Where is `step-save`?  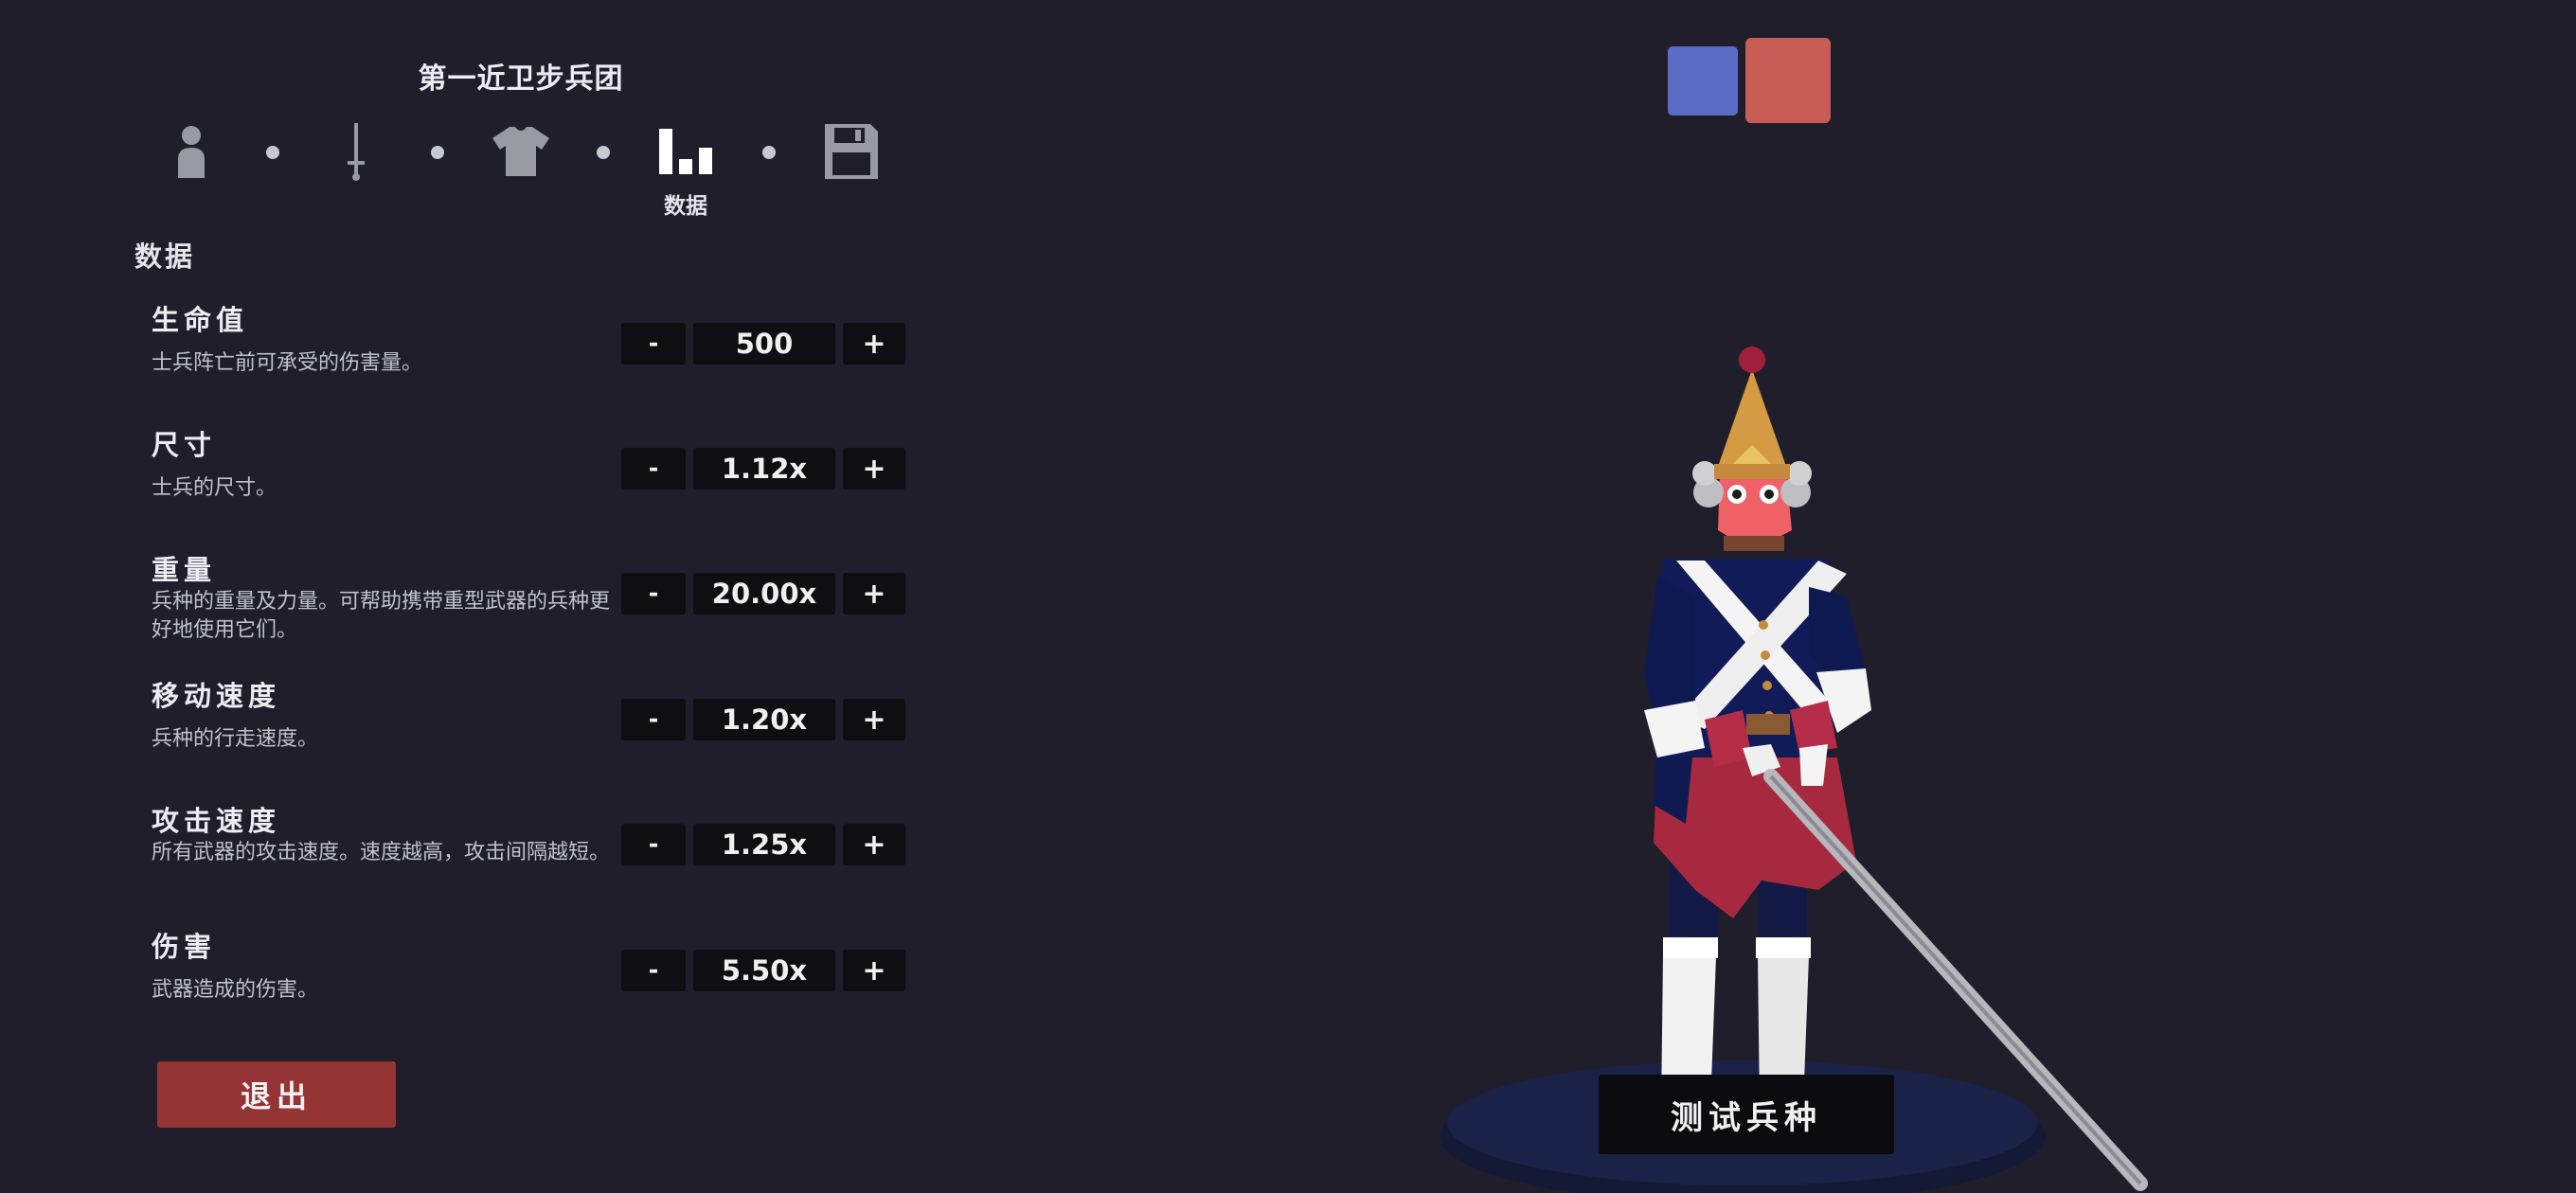
step-save is located at coordinates (851, 151).